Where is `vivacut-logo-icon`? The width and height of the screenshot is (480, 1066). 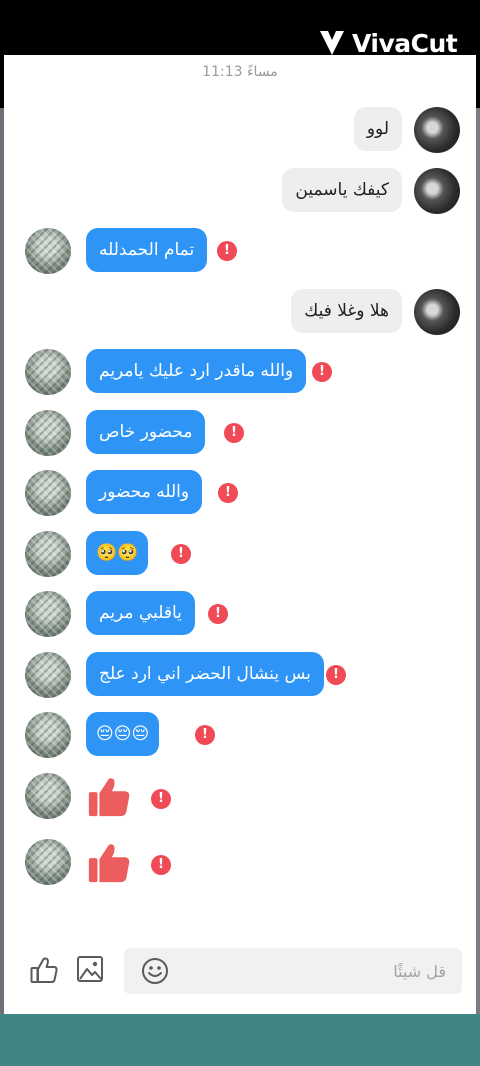 vivacut-logo-icon is located at coordinates (332, 43).